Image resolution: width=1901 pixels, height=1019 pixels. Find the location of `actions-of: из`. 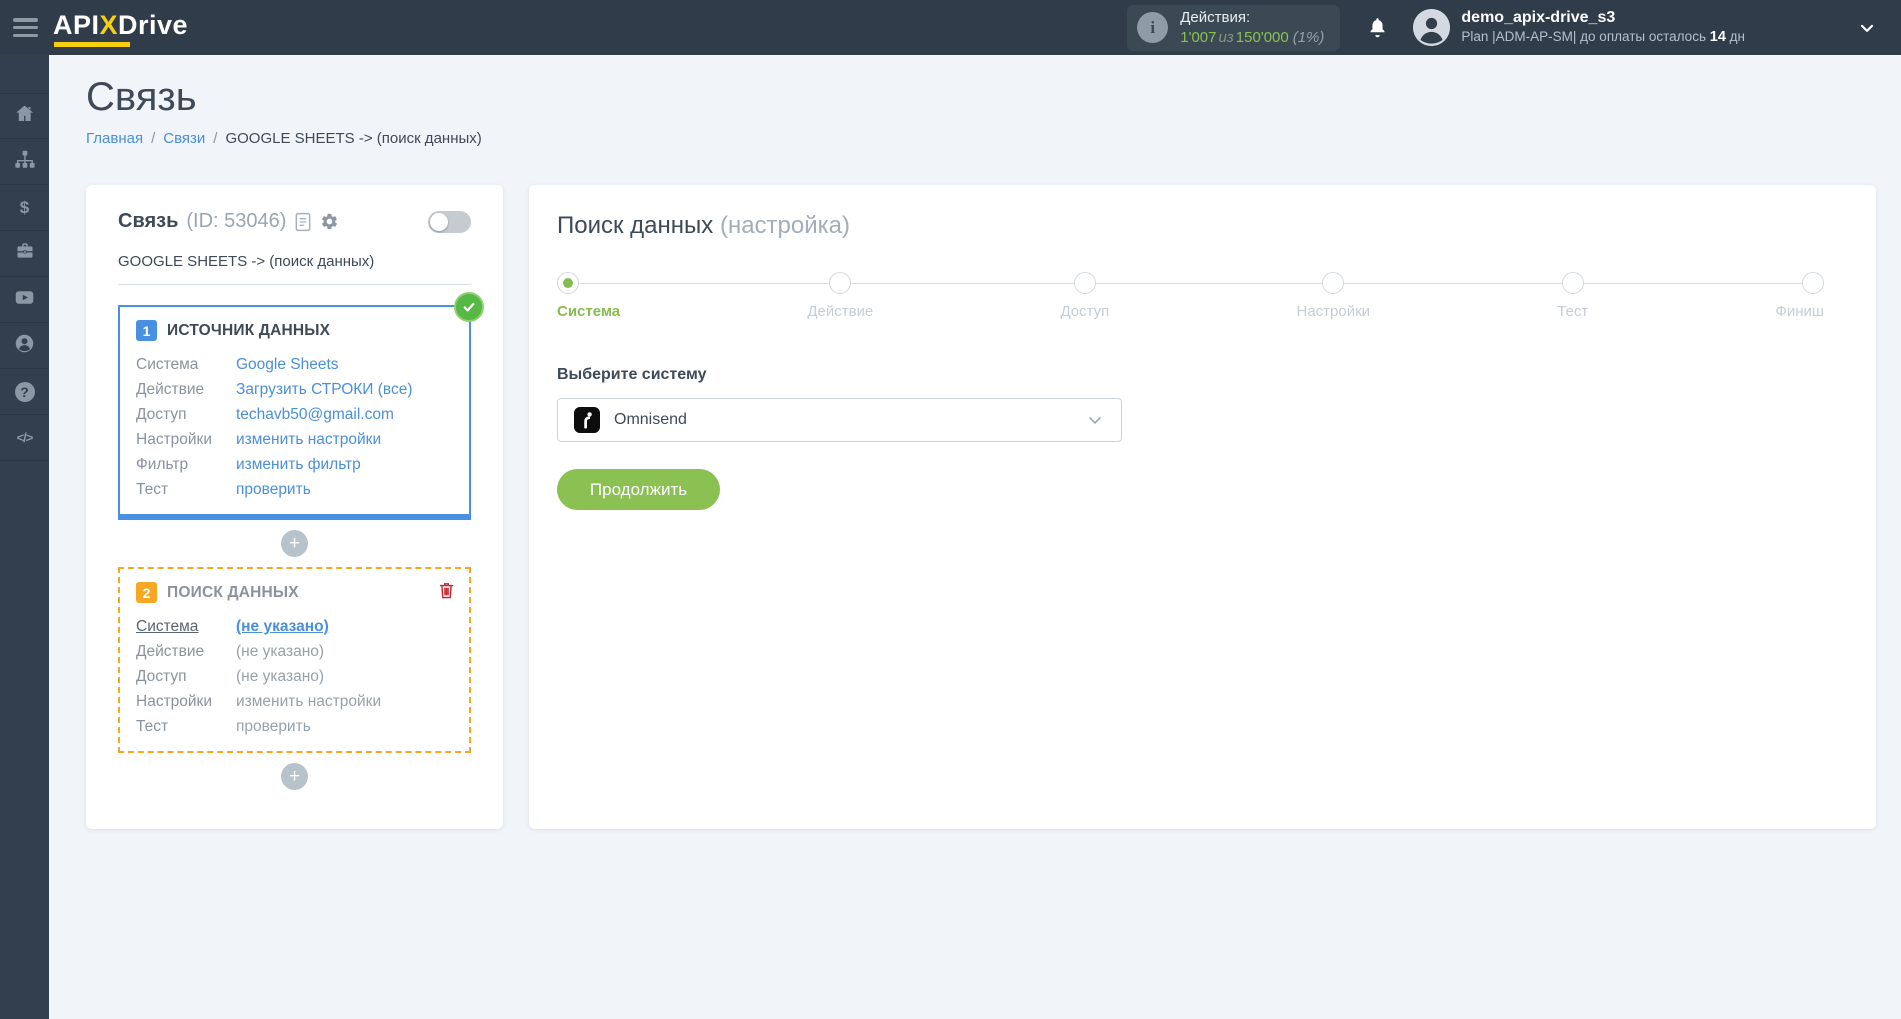

actions-of: из is located at coordinates (1226, 37).